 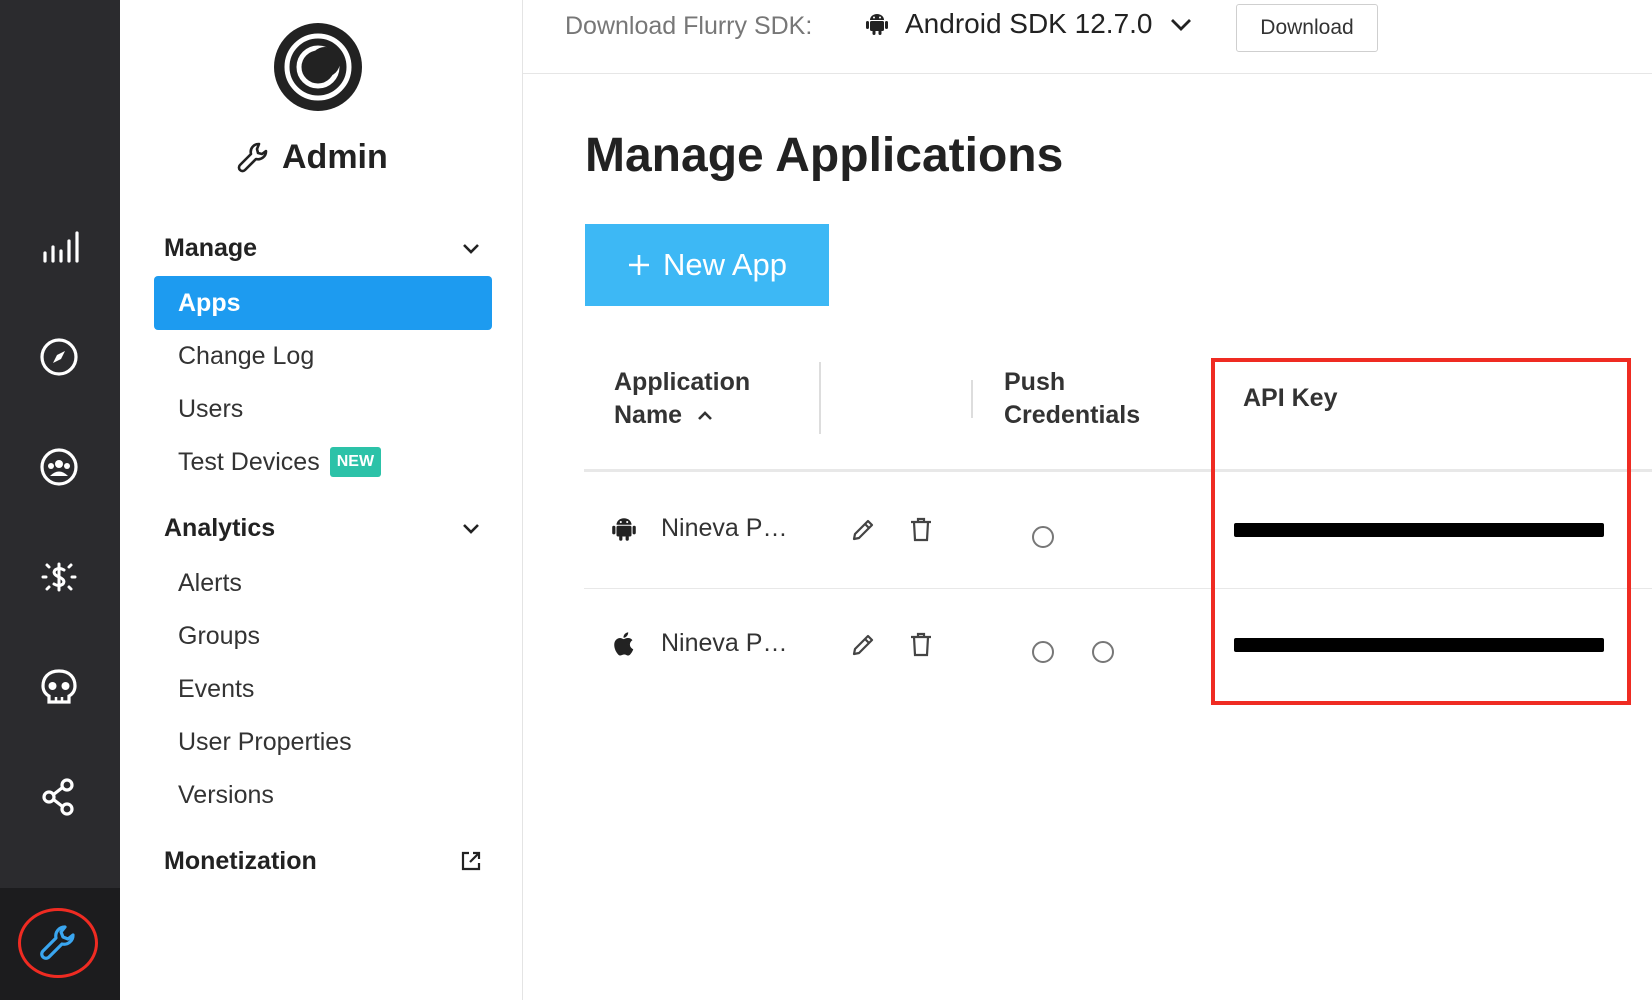 I want to click on column-header-push-credentials: Push Credentials, so click(x=1072, y=399).